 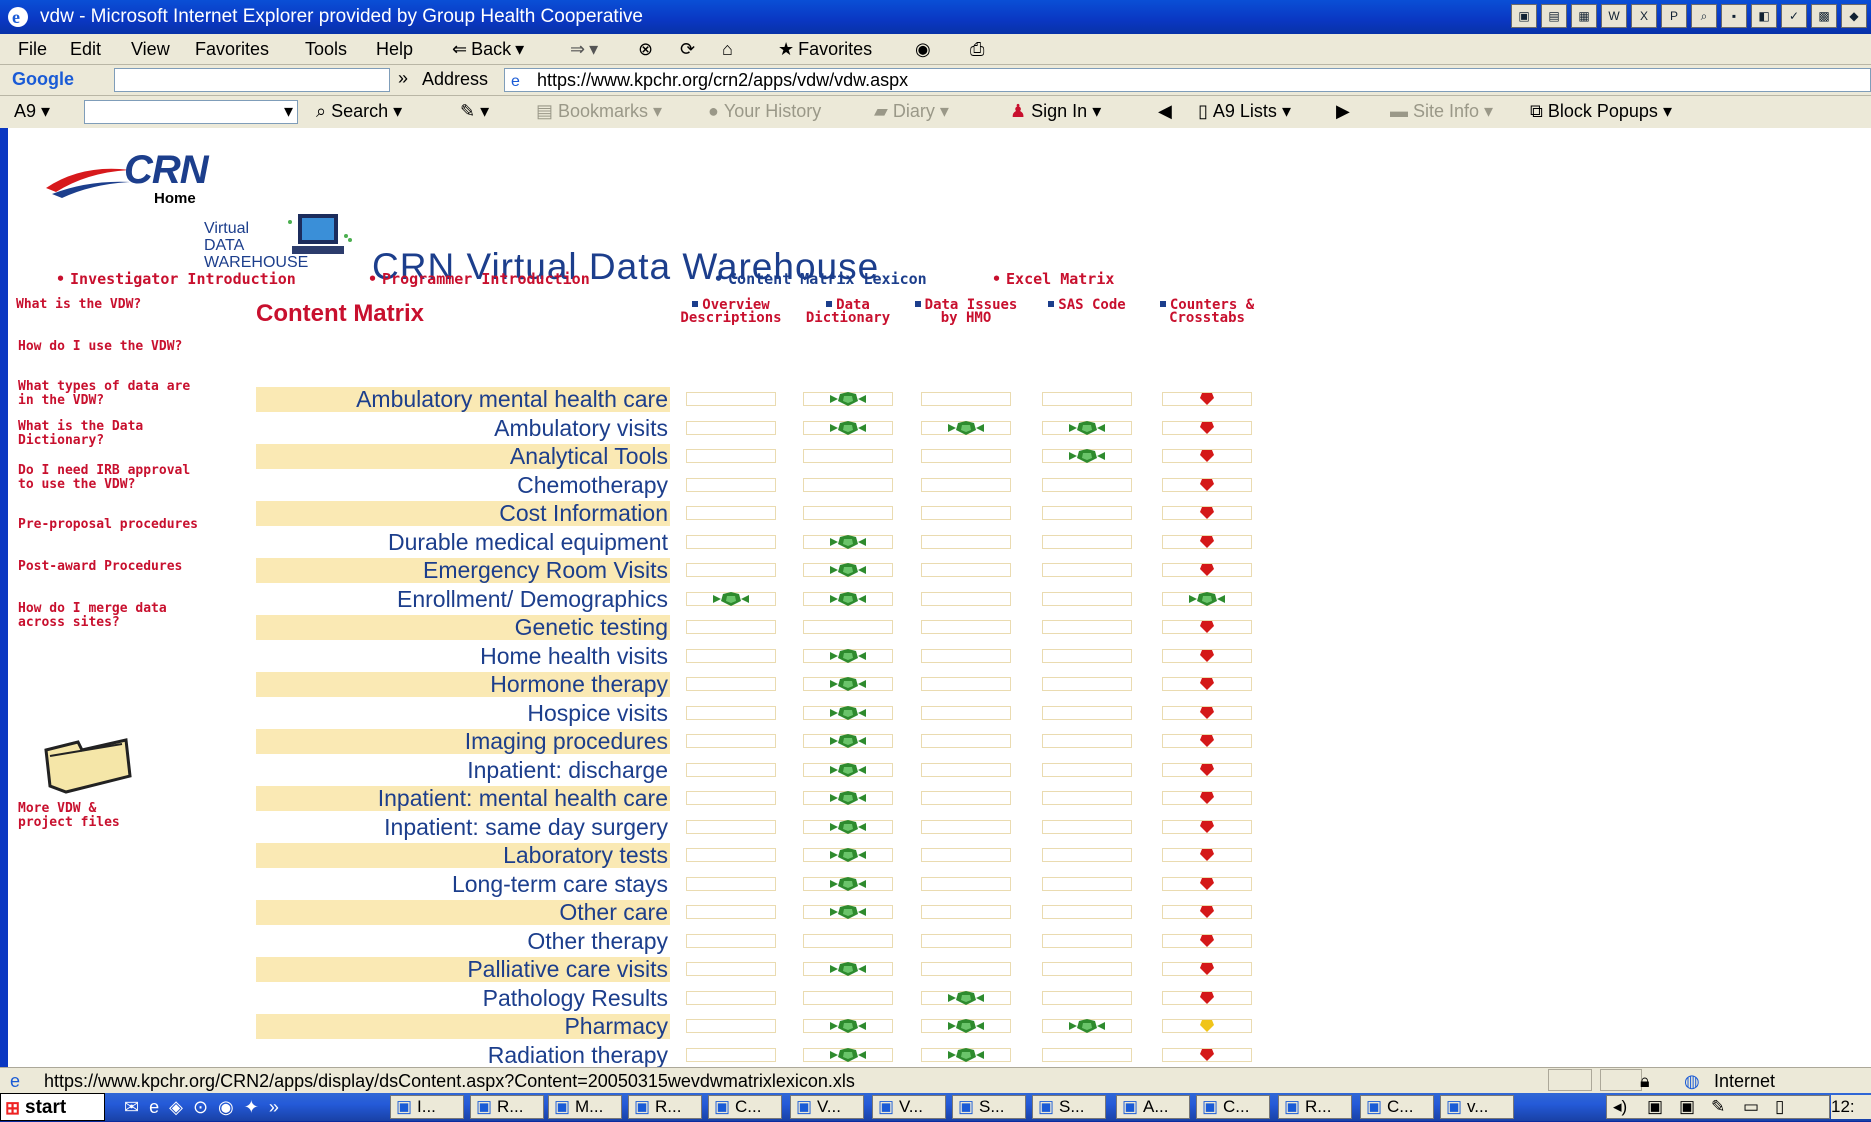 I want to click on lists-button: ▯ A9 Lists ▾, so click(x=1244, y=111).